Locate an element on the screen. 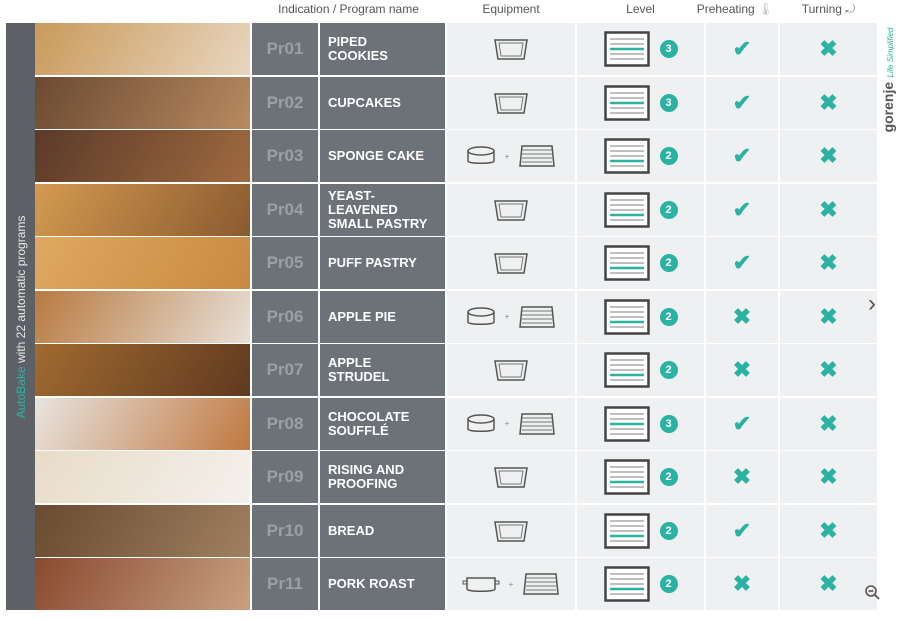 The image size is (900, 619). program-name: PORK ROAST is located at coordinates (382, 584).